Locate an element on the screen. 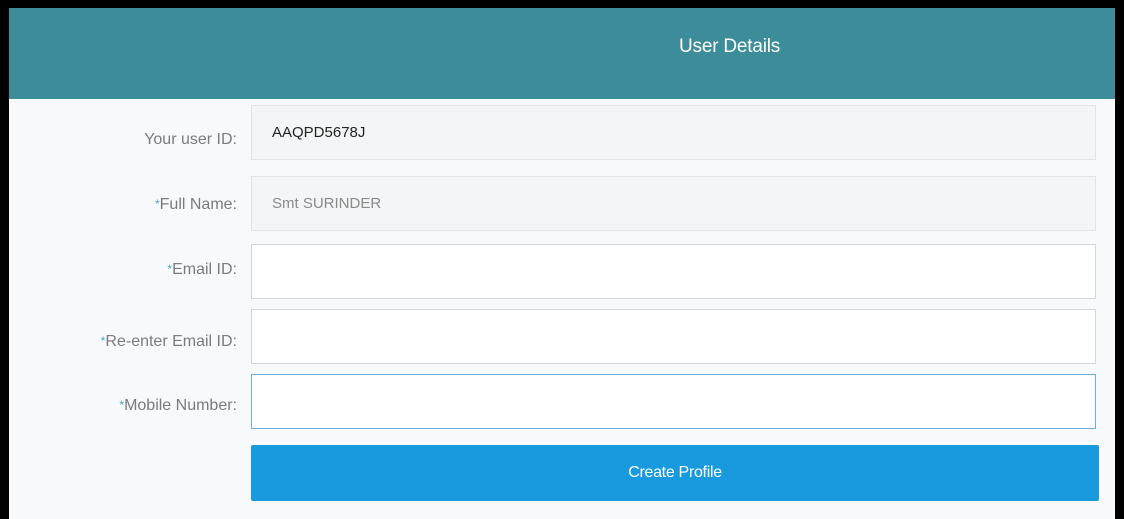  full-name-label-text: Full Name: is located at coordinates (198, 204).